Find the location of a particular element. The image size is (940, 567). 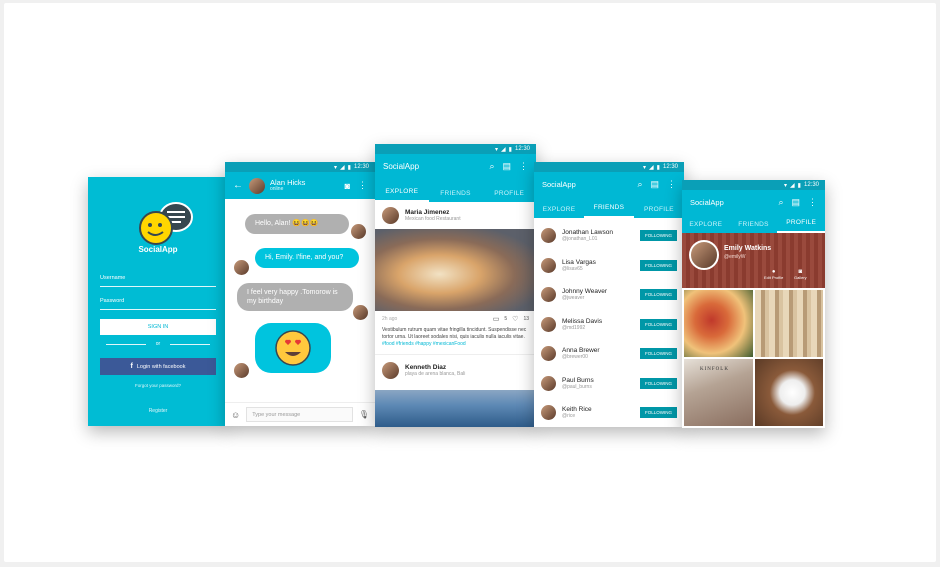

post-author: Maria Jimenez is located at coordinates (427, 212).